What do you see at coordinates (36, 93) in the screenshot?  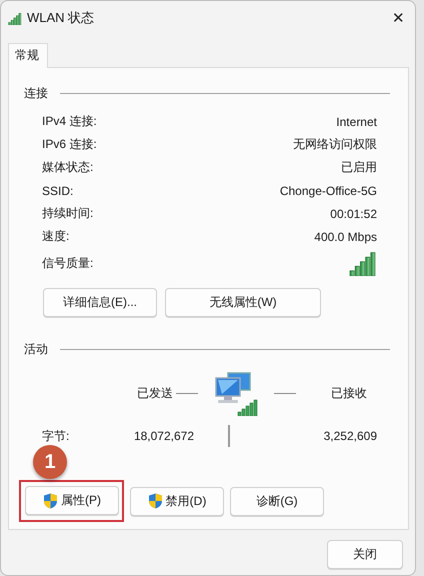 I see `section-heading: 连接` at bounding box center [36, 93].